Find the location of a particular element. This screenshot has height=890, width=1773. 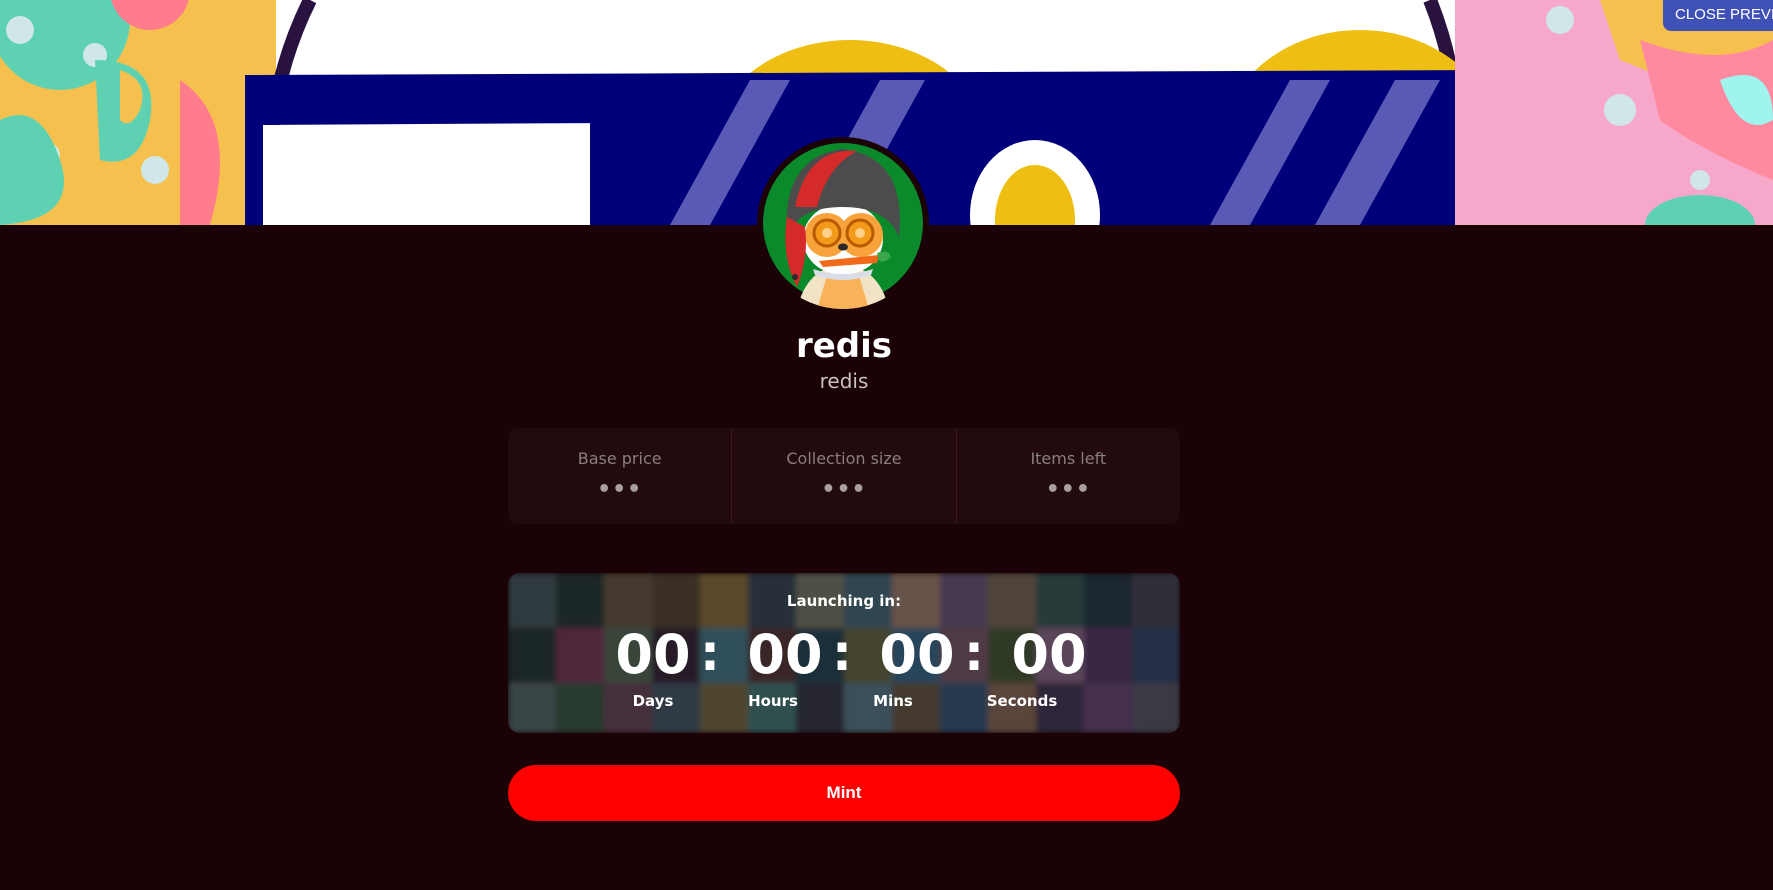

mint-button: Mint is located at coordinates (844, 793).